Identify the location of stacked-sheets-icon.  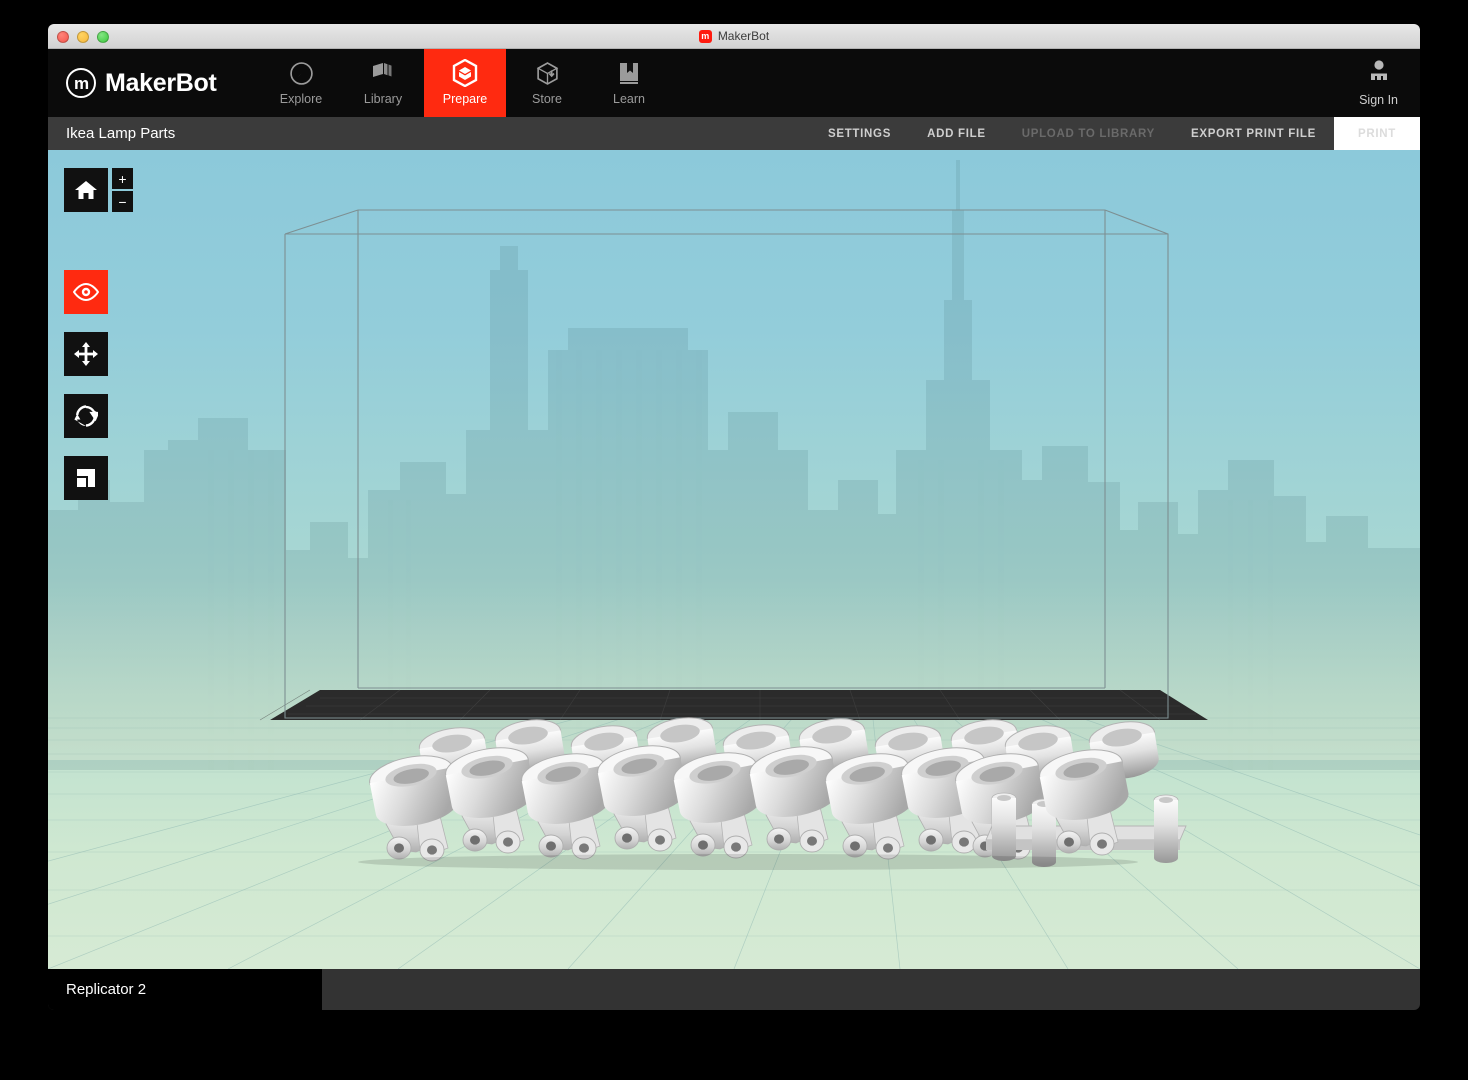
(383, 73).